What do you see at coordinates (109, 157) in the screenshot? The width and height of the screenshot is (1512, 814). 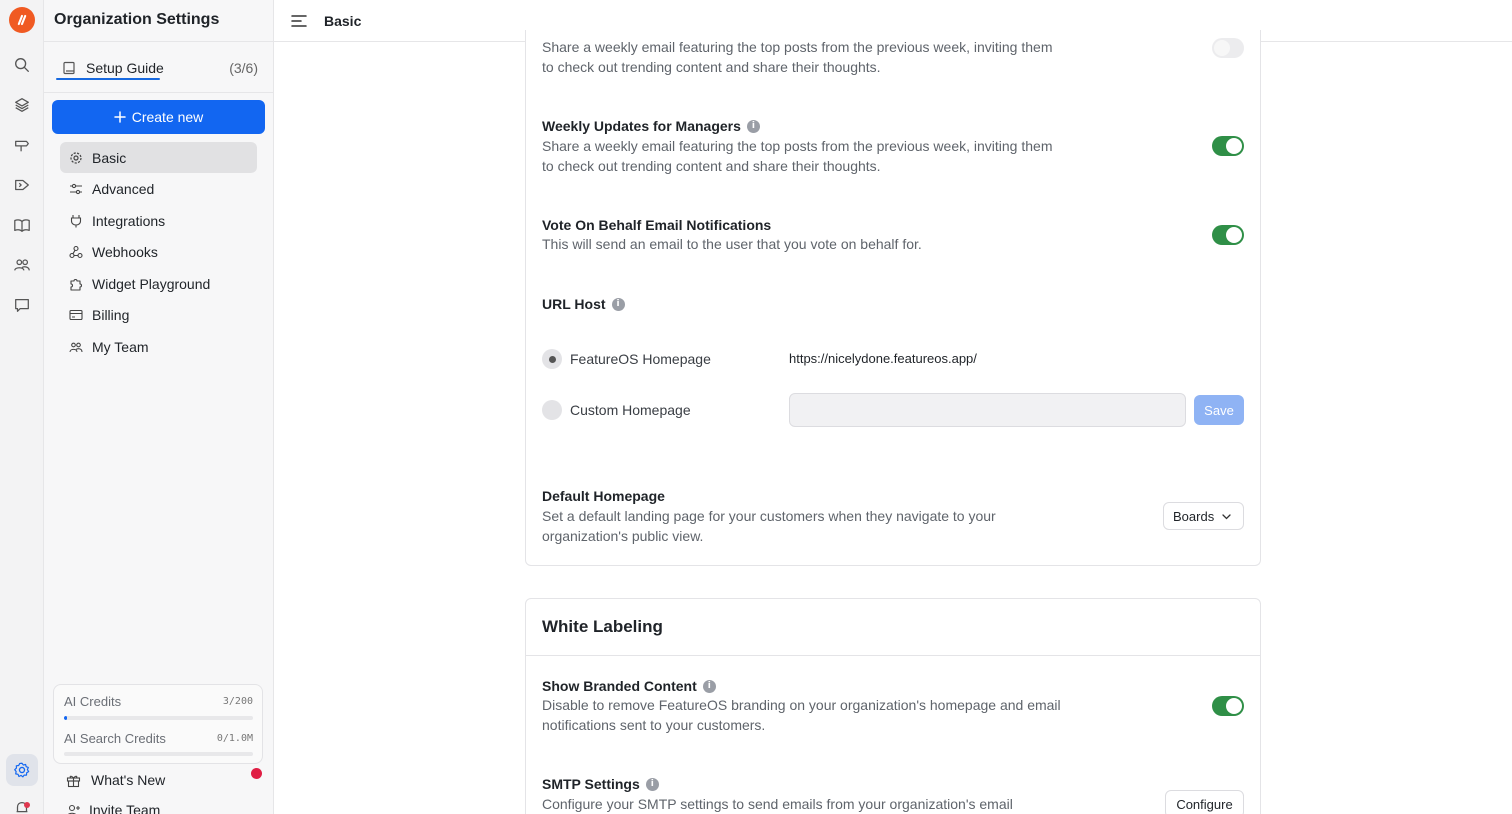 I see `sidebar-item-label: Basic` at bounding box center [109, 157].